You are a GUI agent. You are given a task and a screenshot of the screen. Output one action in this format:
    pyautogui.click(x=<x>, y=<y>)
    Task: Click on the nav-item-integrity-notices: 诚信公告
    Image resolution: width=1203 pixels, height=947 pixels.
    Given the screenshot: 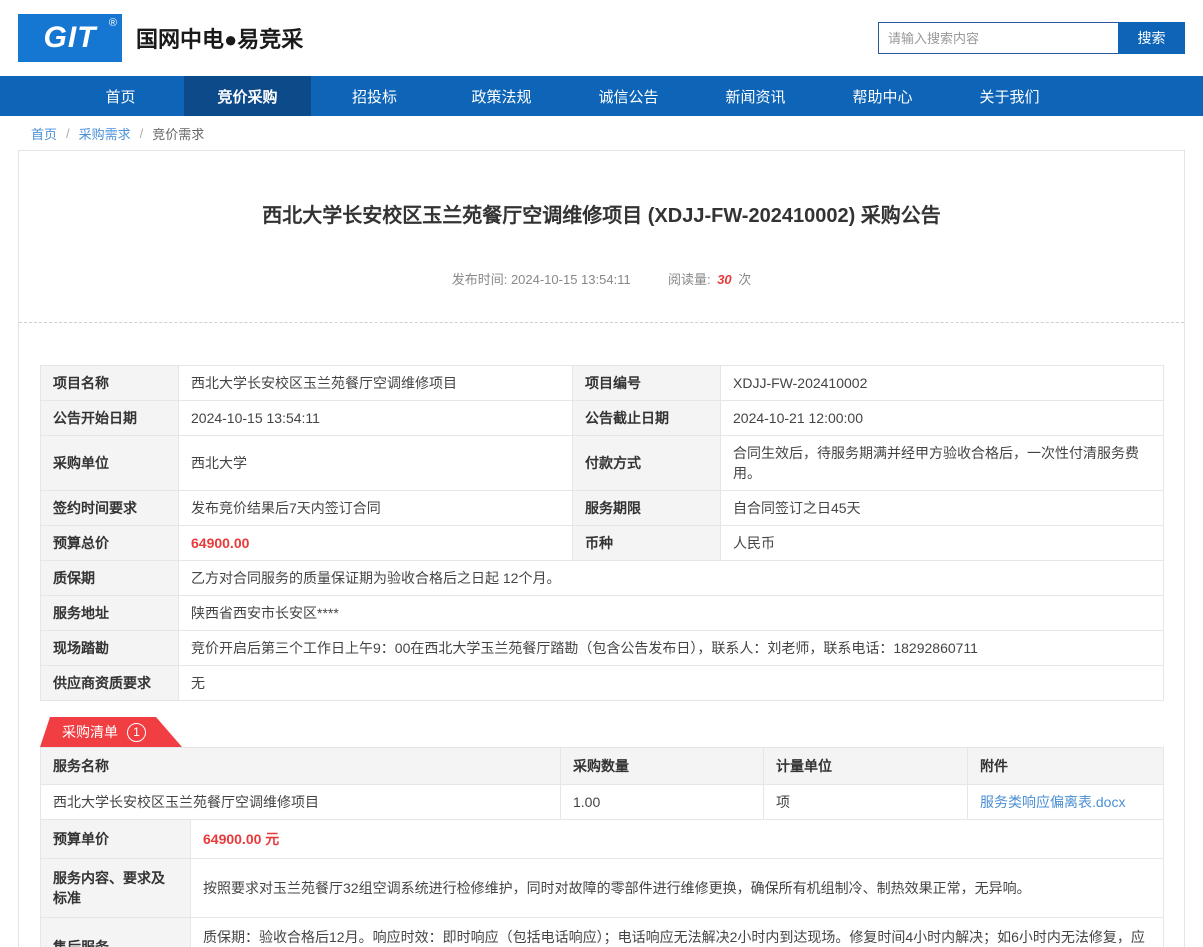 What is the action you would take?
    pyautogui.click(x=628, y=96)
    